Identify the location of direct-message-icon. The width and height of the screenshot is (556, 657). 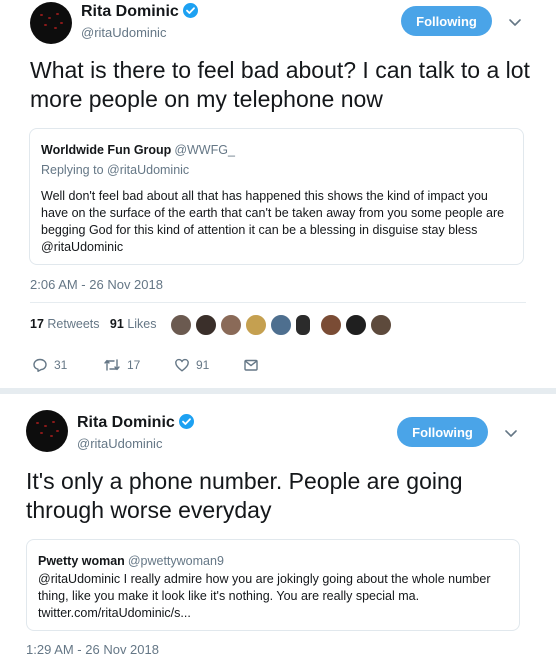
(251, 365).